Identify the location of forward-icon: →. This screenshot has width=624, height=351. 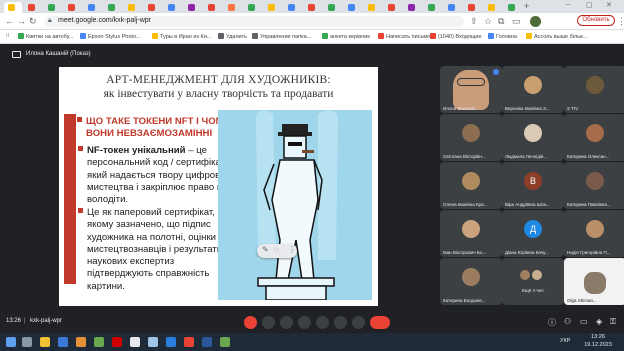
(21, 21).